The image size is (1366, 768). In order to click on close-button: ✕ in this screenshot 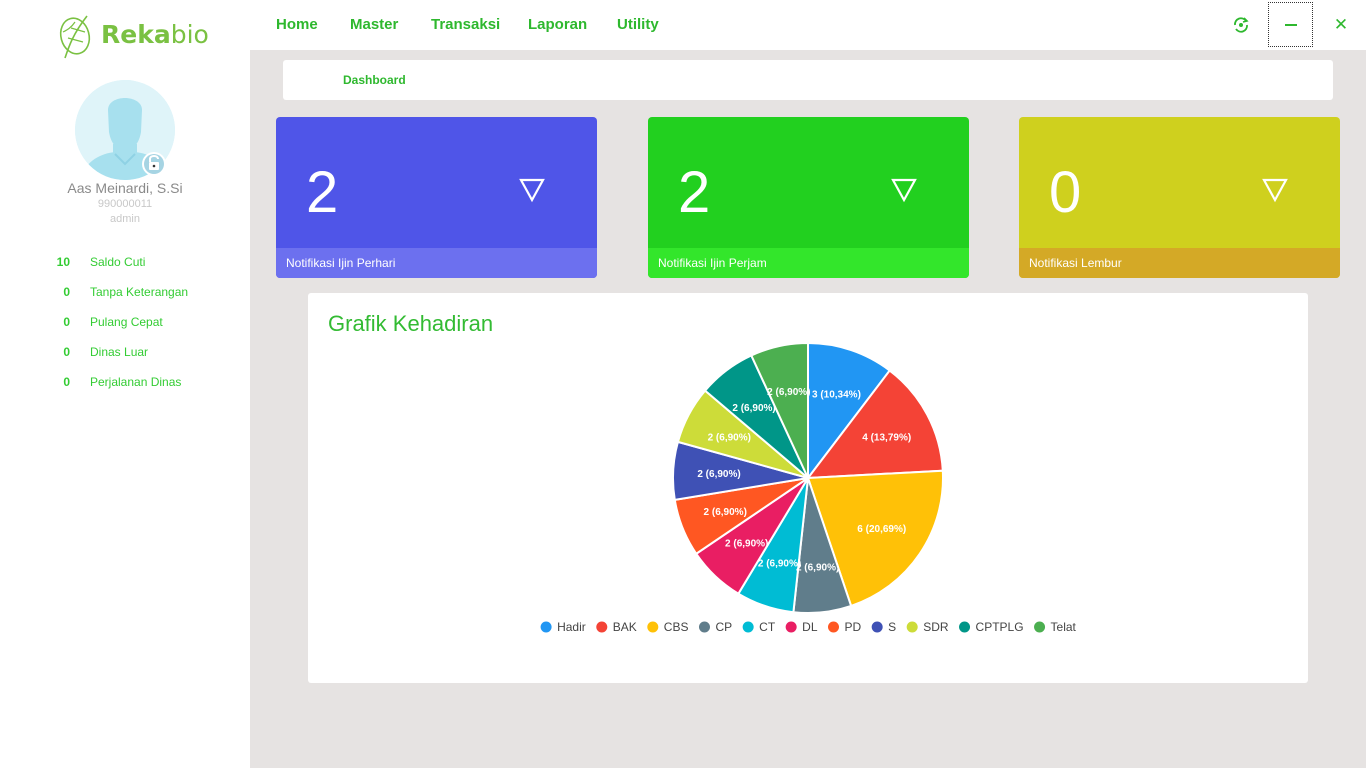, I will do `click(1341, 25)`.